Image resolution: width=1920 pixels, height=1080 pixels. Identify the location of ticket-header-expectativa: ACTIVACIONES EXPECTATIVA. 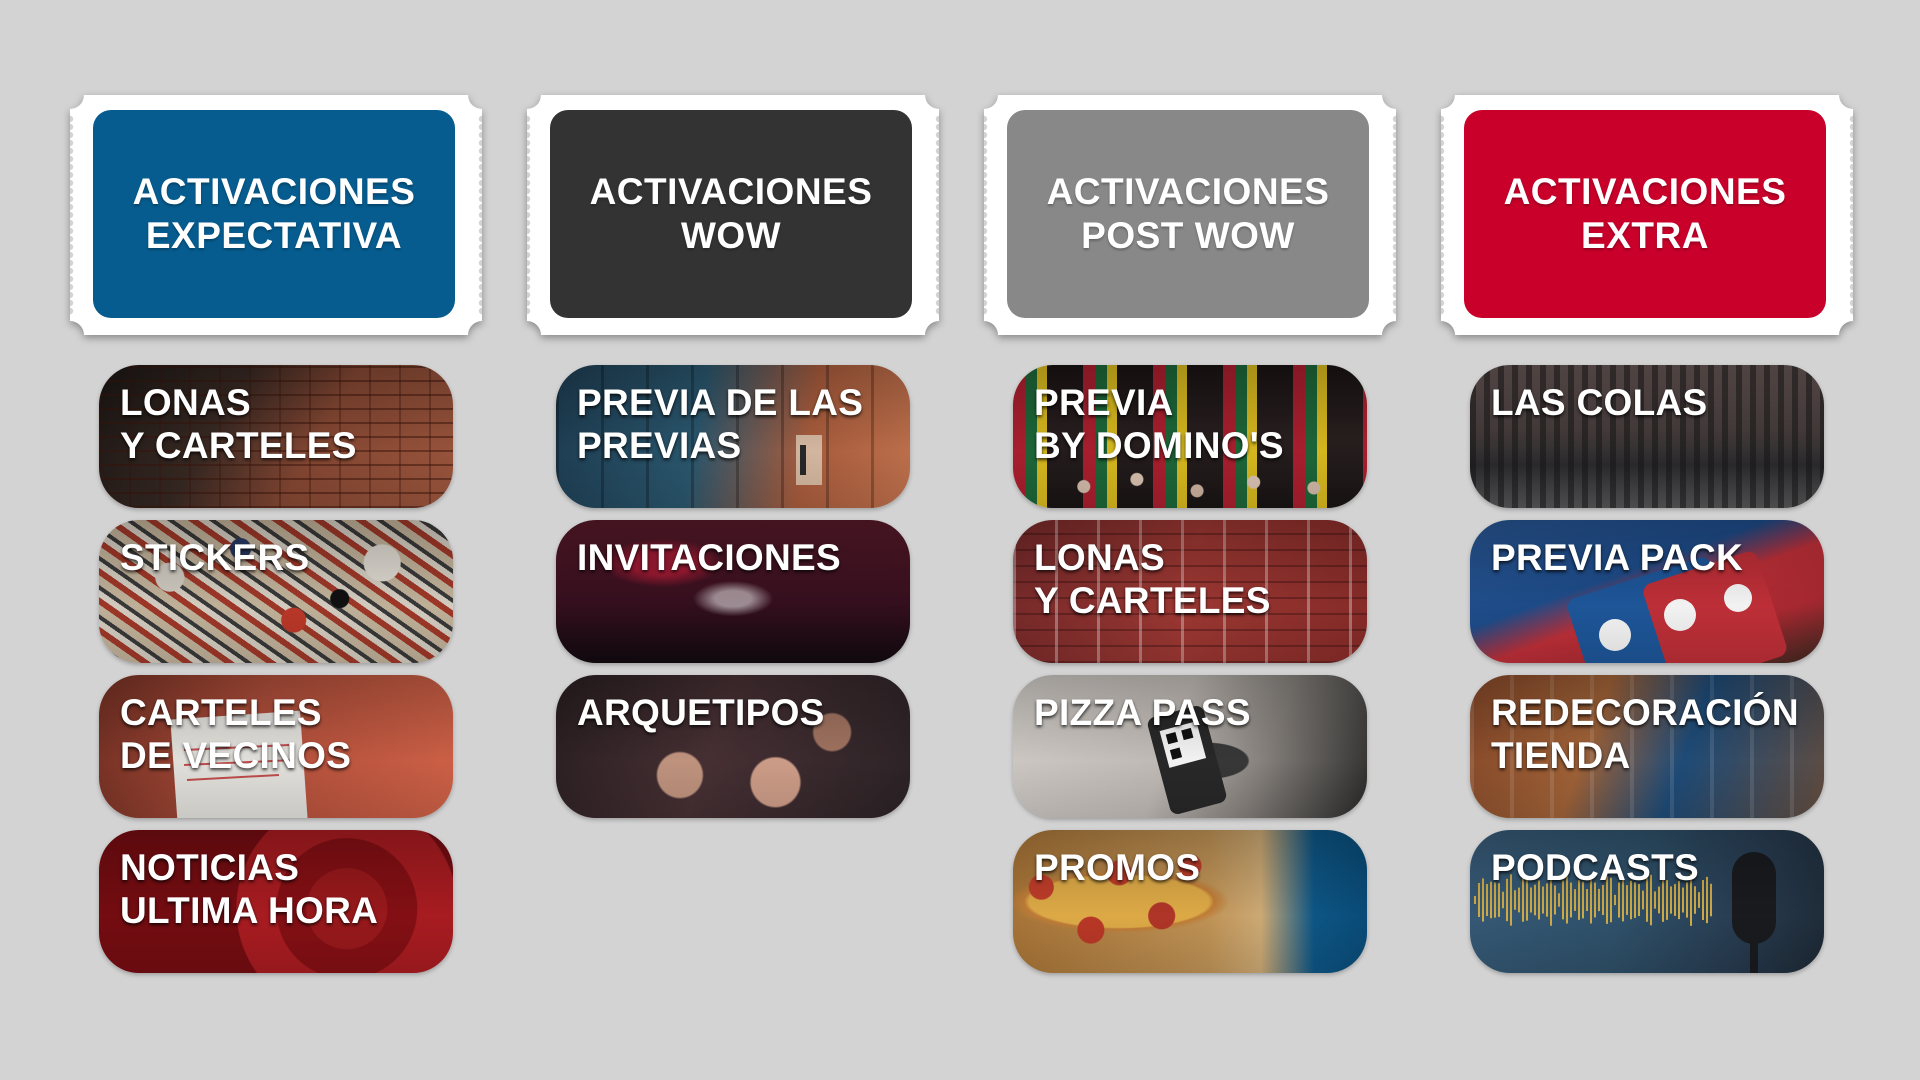
(276, 215).